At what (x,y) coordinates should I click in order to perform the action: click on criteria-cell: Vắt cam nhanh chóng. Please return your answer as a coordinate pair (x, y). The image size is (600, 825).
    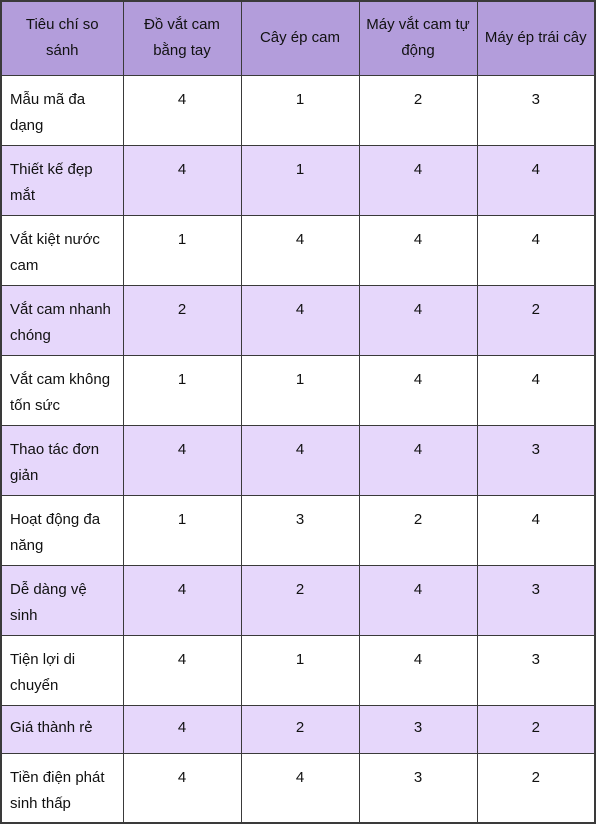
    Looking at the image, I should click on (62, 320).